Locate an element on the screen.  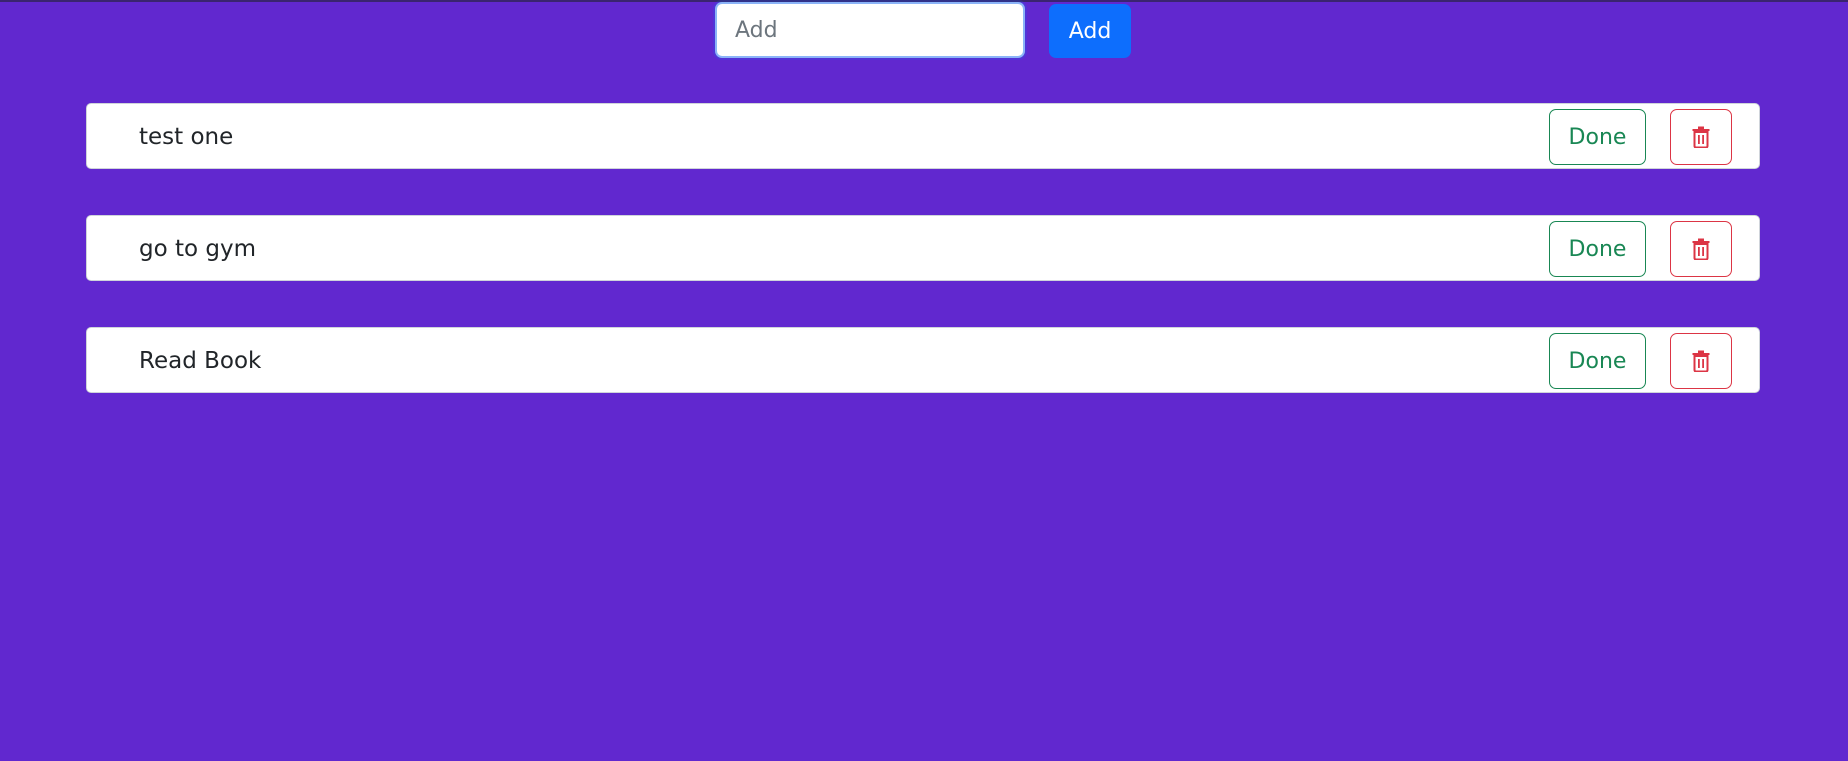
add-todo-form: Add is located at coordinates (923, 30).